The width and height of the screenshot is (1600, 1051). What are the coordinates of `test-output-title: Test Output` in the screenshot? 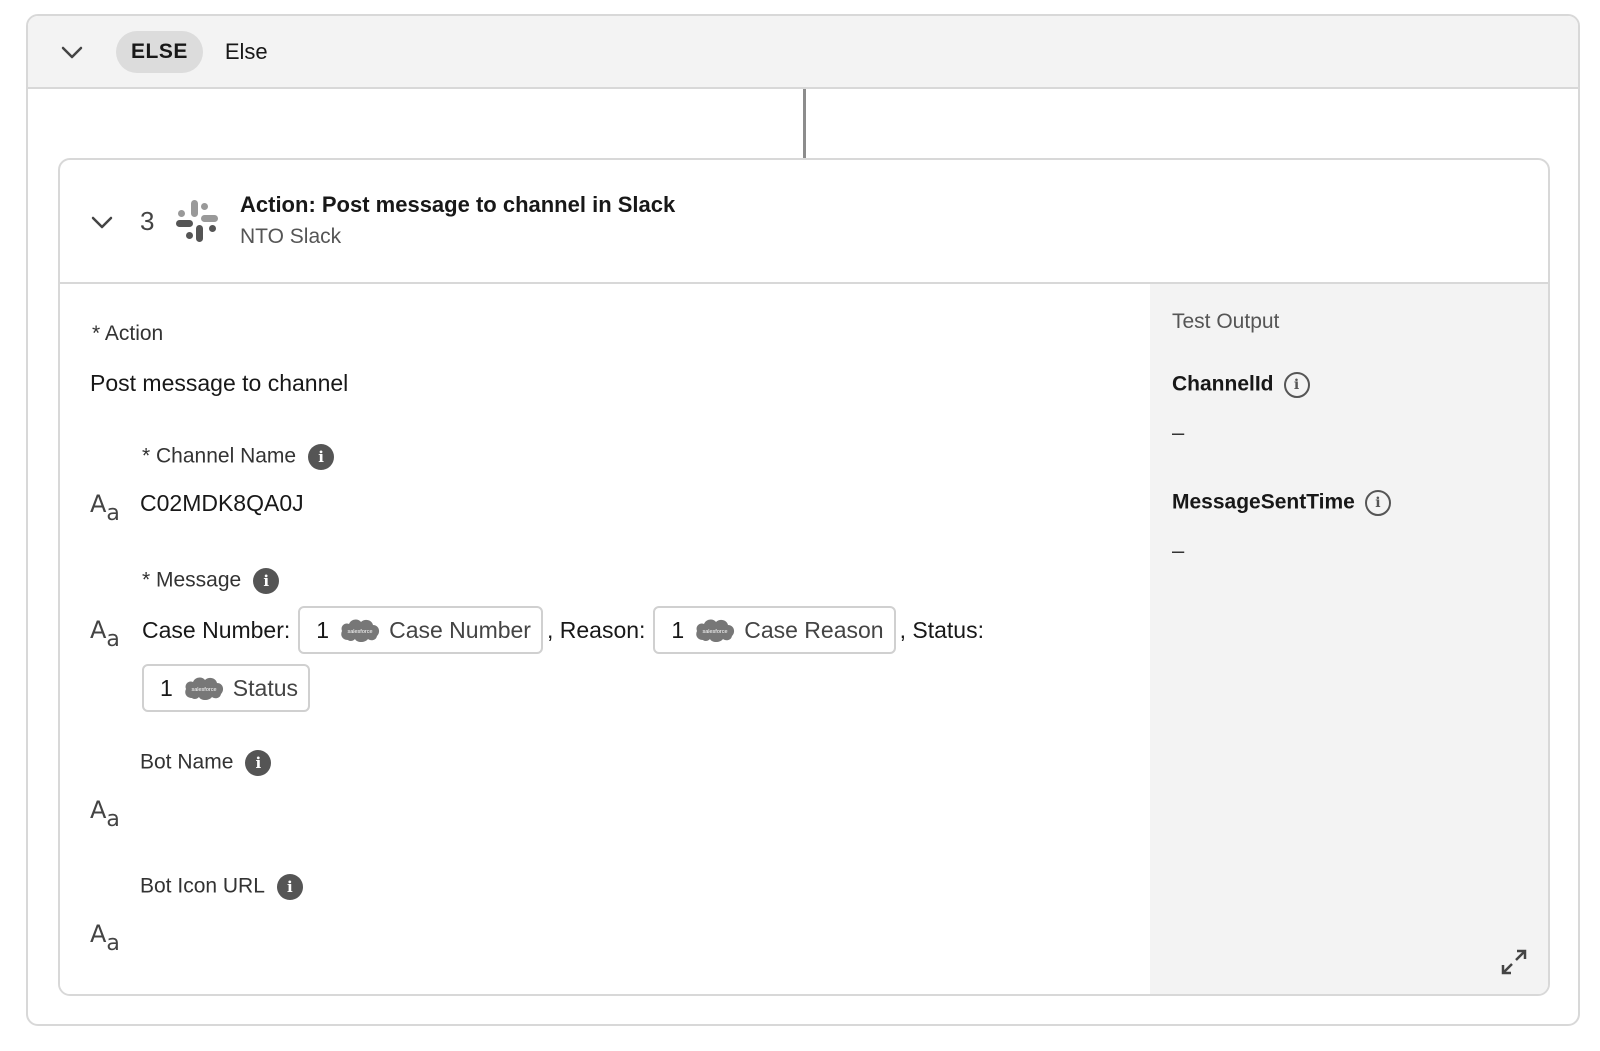 It's located at (1226, 321).